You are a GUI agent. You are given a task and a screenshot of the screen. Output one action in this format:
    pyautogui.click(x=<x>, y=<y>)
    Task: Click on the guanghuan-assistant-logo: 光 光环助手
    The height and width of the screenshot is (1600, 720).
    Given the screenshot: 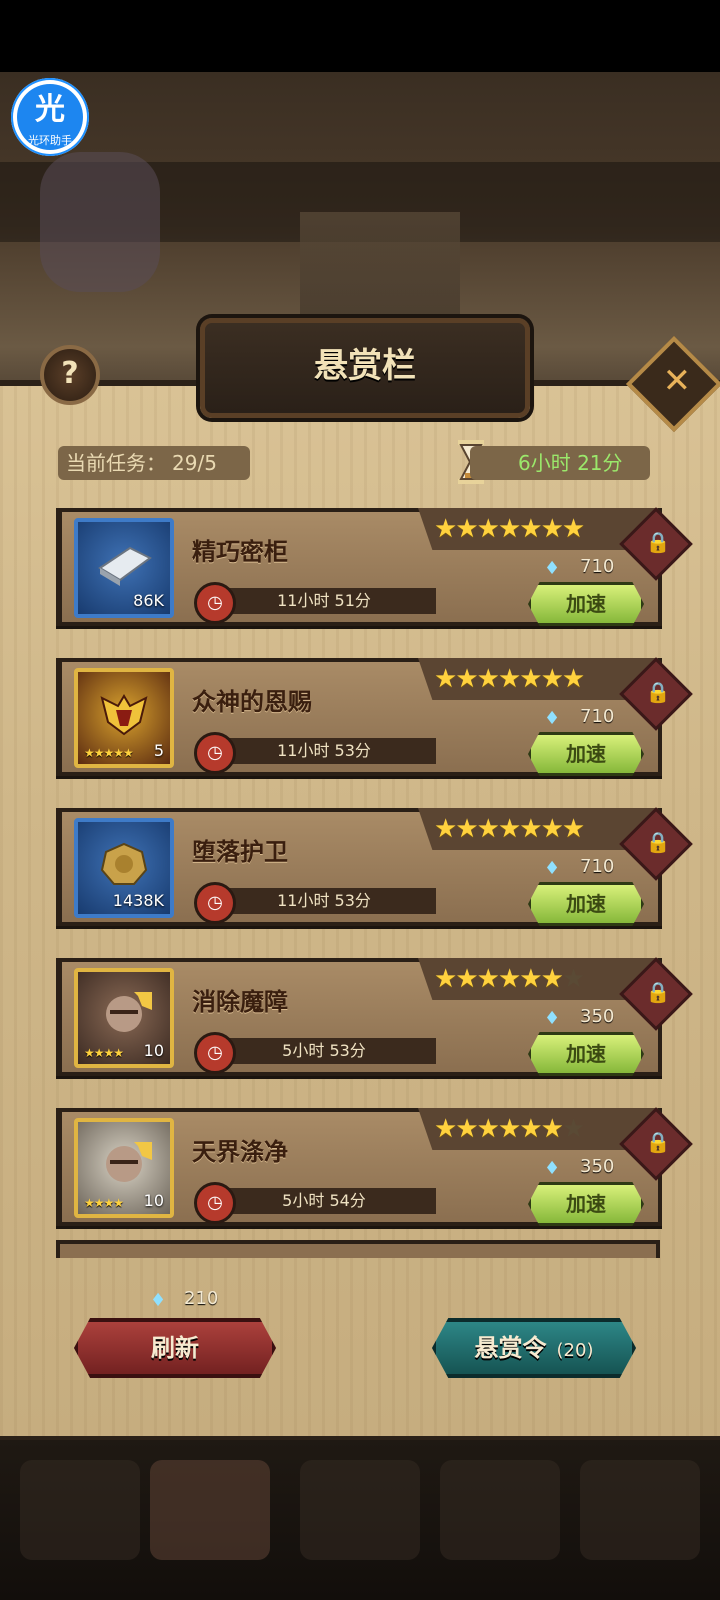 What is the action you would take?
    pyautogui.click(x=50, y=117)
    